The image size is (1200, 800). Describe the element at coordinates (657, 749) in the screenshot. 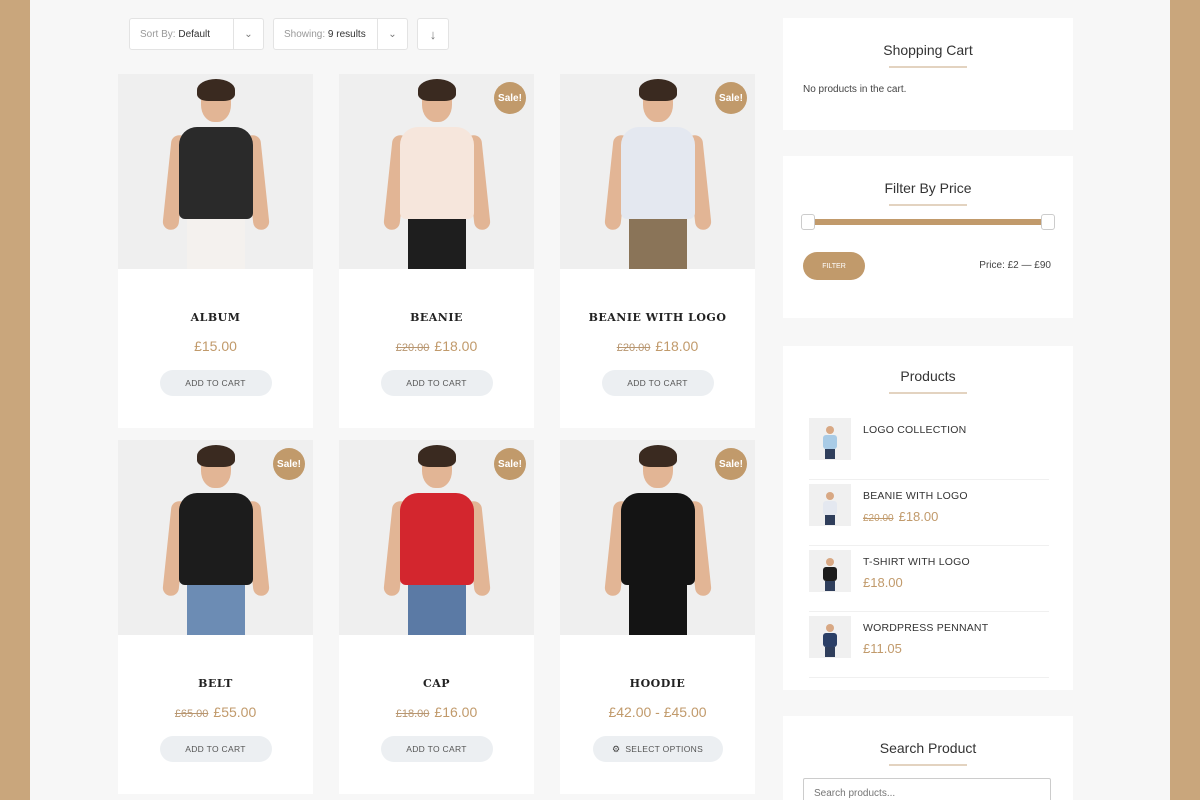

I see `select-options-button: ⚙ SELECT OPTIONS` at that location.